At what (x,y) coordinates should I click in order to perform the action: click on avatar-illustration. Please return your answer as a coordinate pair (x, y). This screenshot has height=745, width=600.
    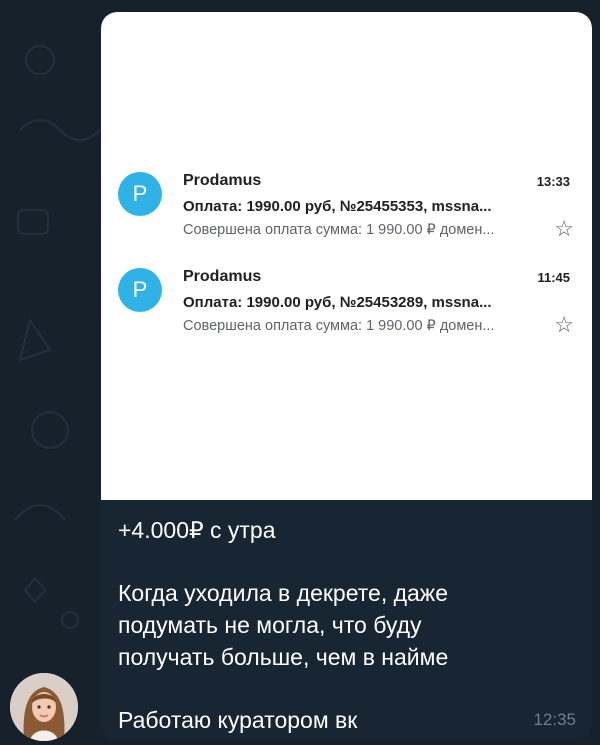
    Looking at the image, I should click on (44, 707).